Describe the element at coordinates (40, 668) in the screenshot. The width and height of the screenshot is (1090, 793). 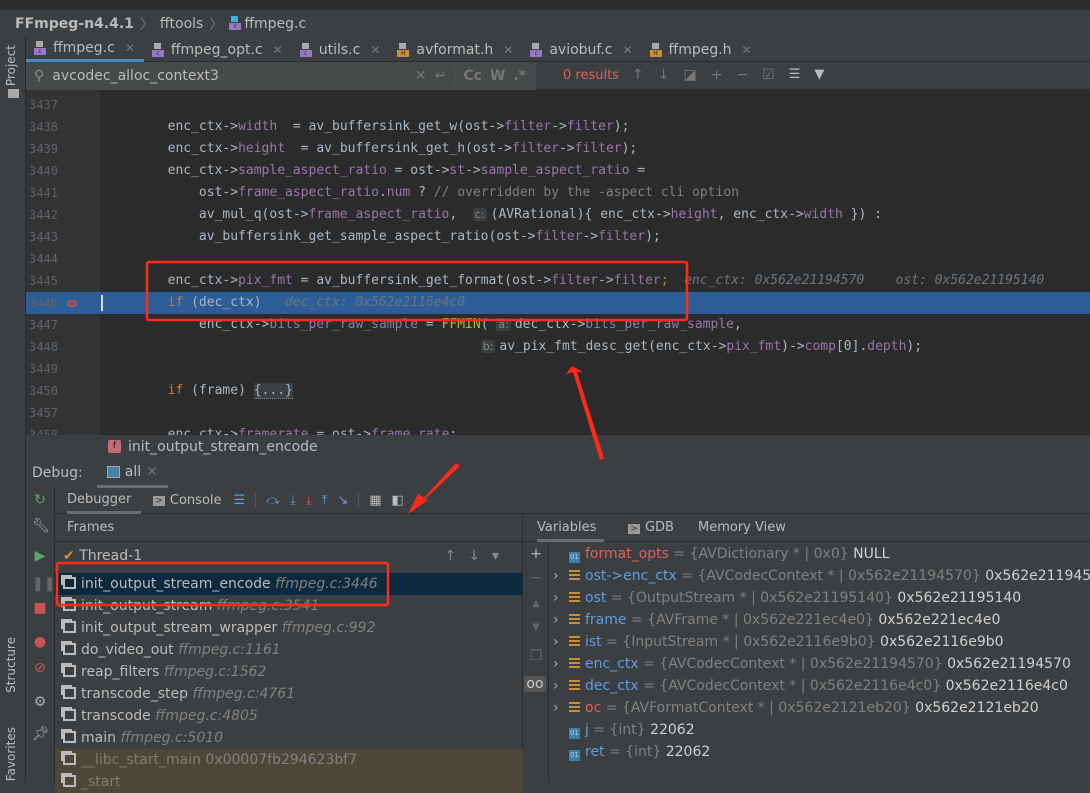
I see `mute-breakpoints-icon: ⊘` at that location.